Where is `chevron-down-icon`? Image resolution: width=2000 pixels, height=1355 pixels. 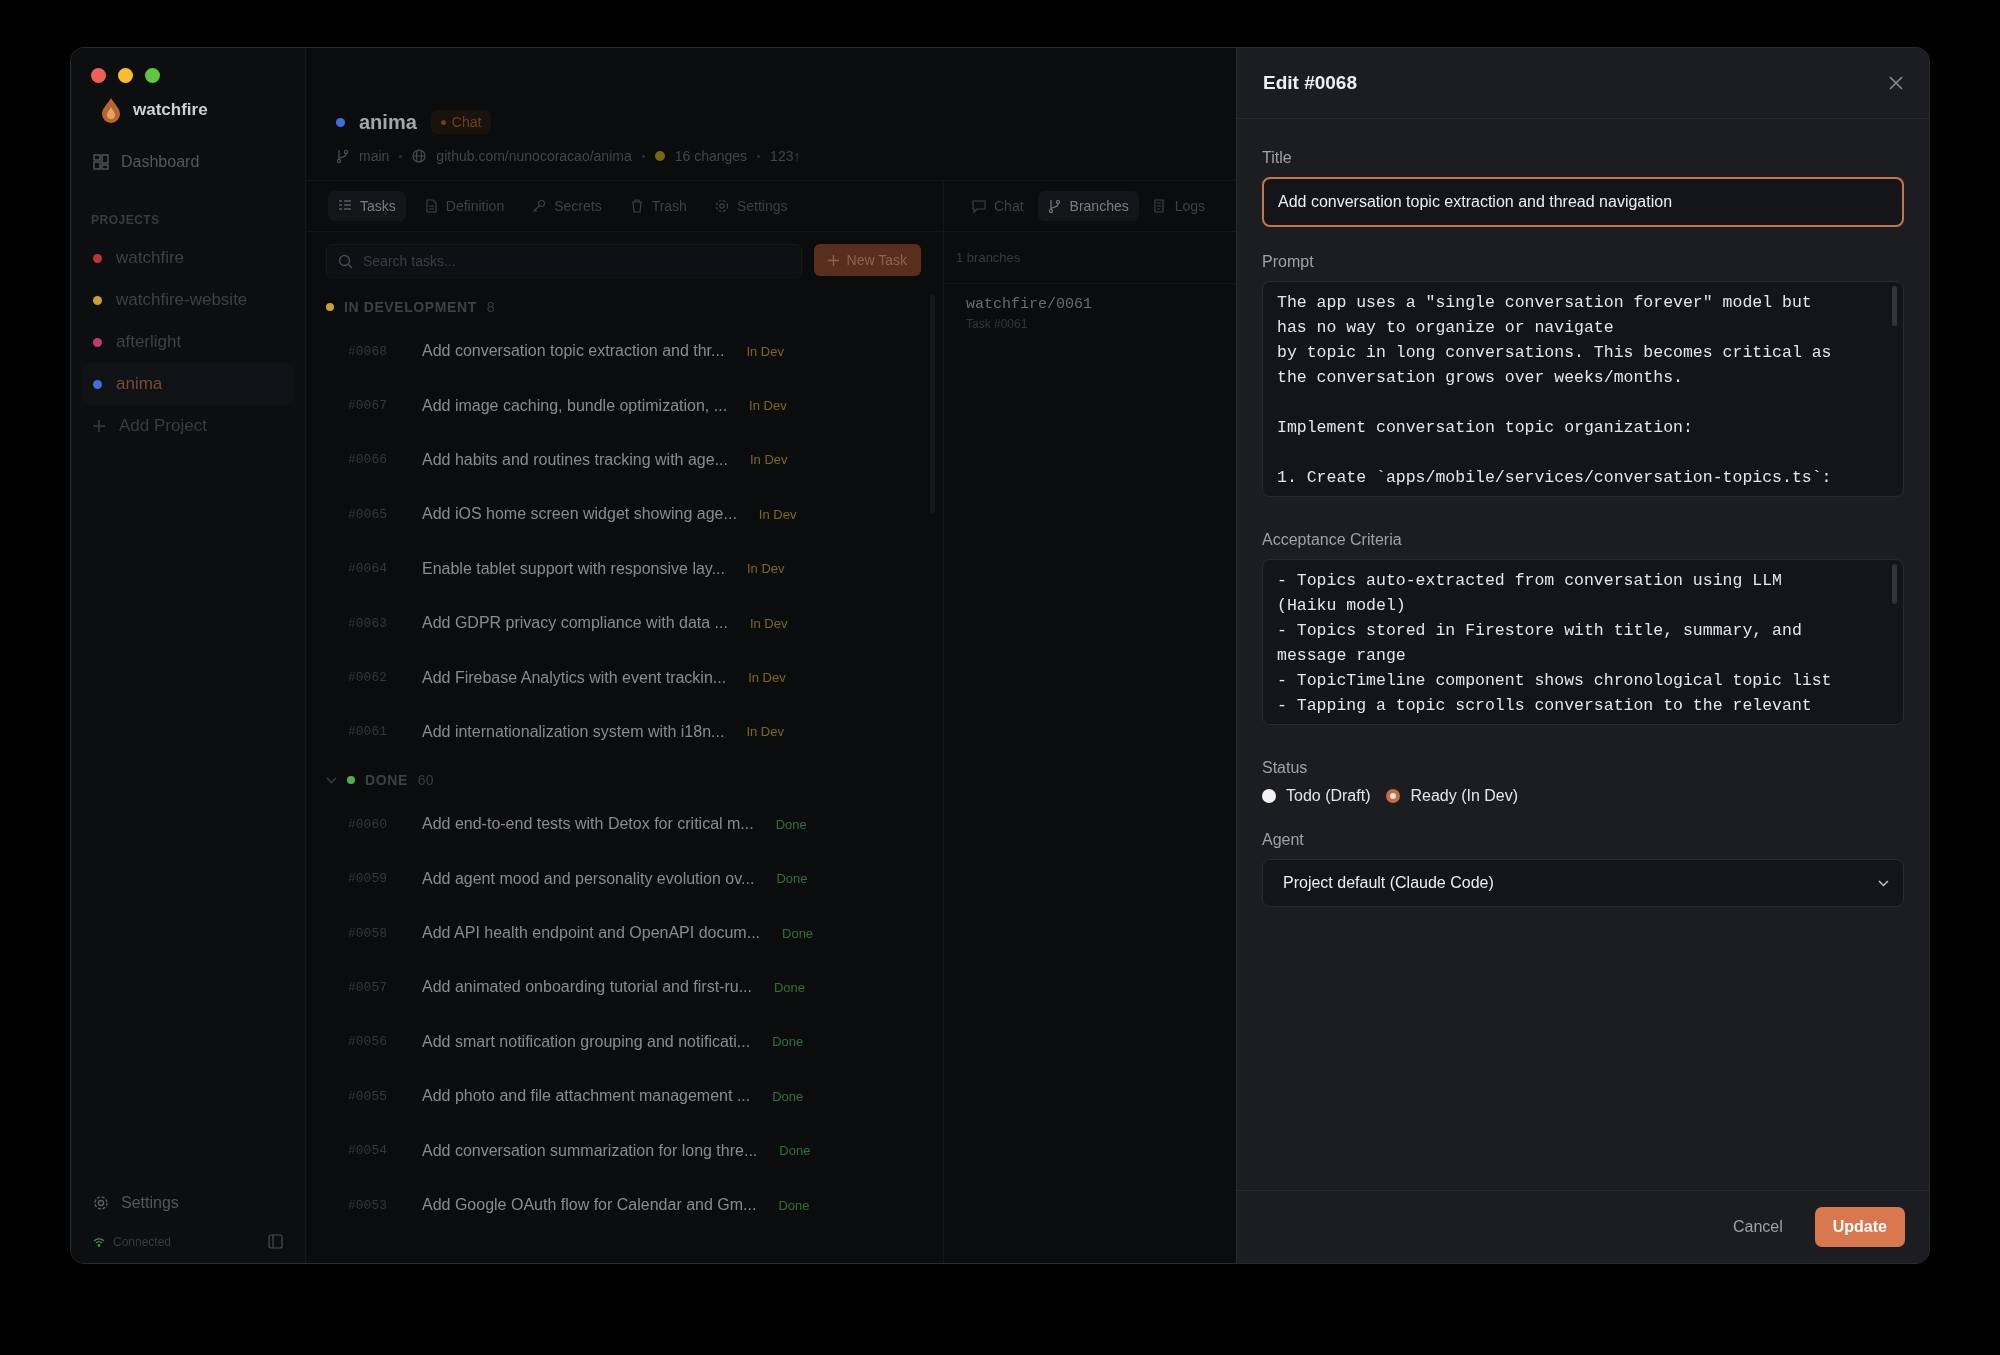
chevron-down-icon is located at coordinates (1883, 883).